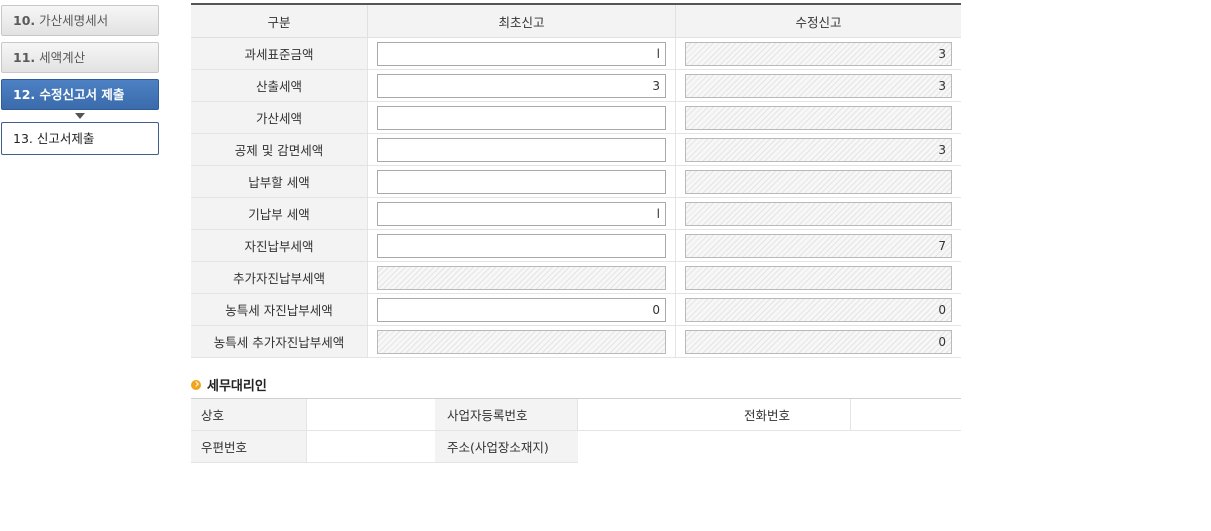 The image size is (1211, 531). What do you see at coordinates (279, 341) in the screenshot?
I see `row-label: 농특세 추가자진납부세액` at bounding box center [279, 341].